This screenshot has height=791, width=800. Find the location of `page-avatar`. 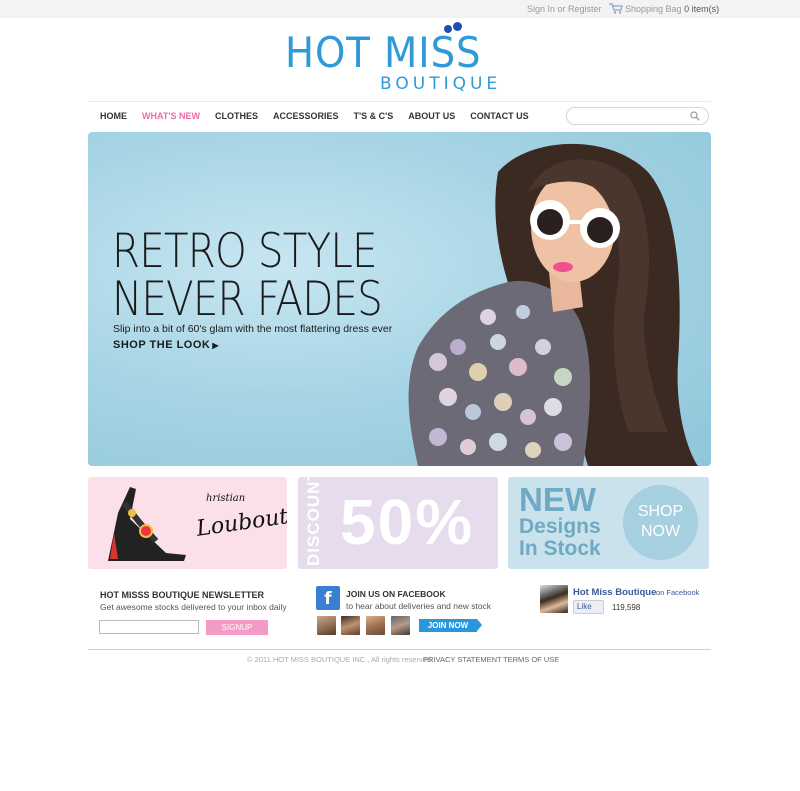

page-avatar is located at coordinates (554, 599).